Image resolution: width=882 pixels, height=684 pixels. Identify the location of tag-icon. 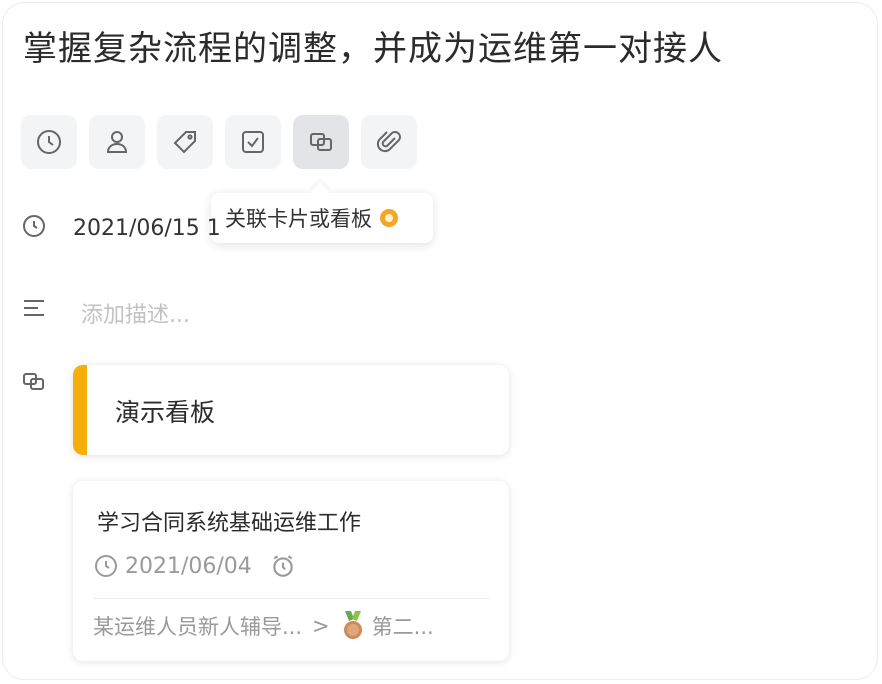
(184, 142).